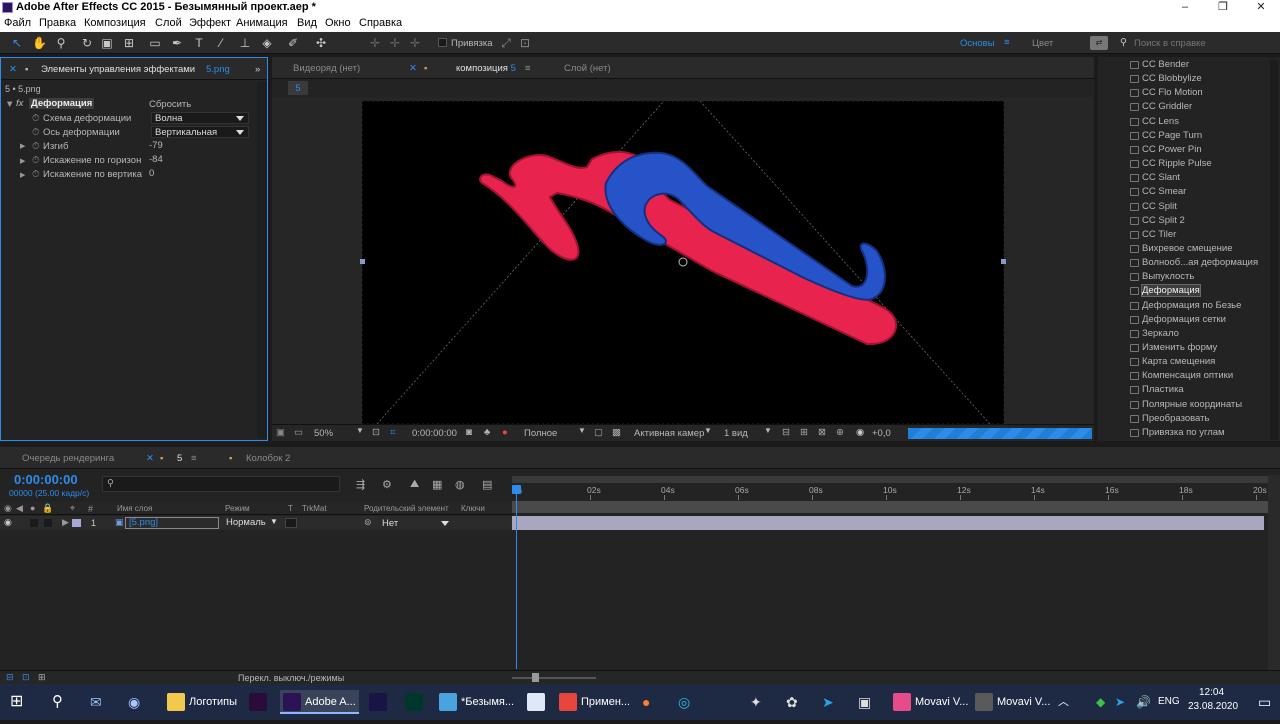 The height and width of the screenshot is (724, 1280). What do you see at coordinates (380, 23) in the screenshot?
I see `menu-help: Справка` at bounding box center [380, 23].